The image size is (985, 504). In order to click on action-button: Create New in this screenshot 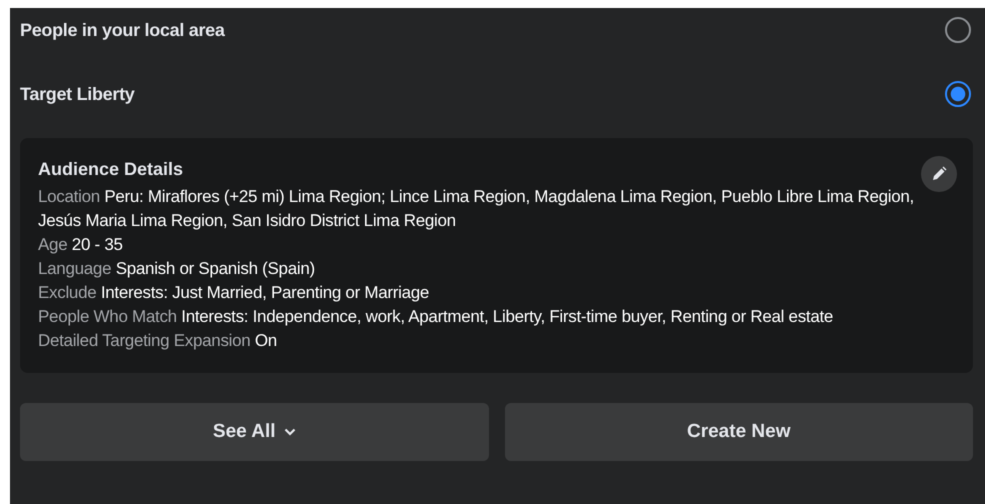, I will do `click(738, 432)`.